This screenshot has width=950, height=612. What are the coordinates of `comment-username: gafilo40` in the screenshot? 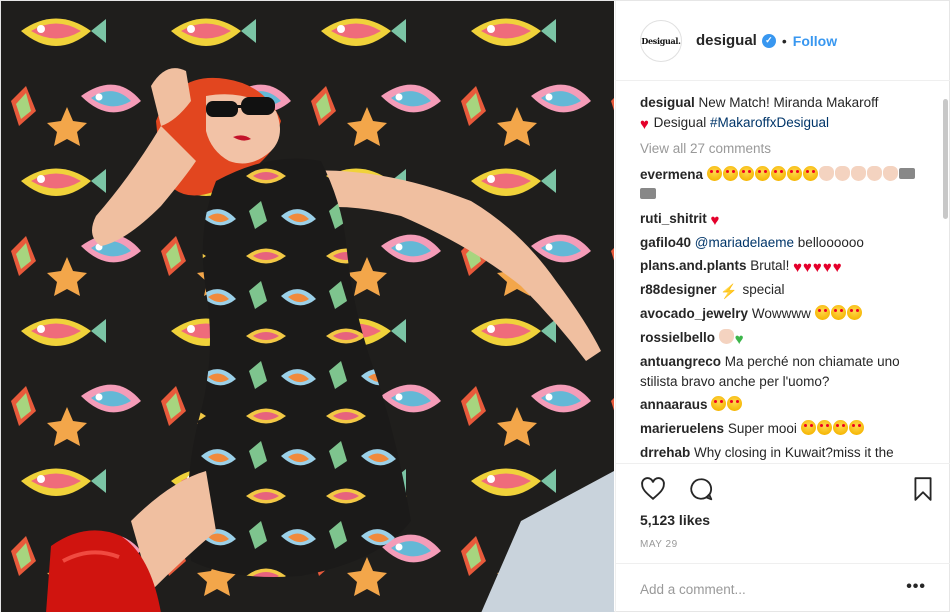 It's located at (665, 242).